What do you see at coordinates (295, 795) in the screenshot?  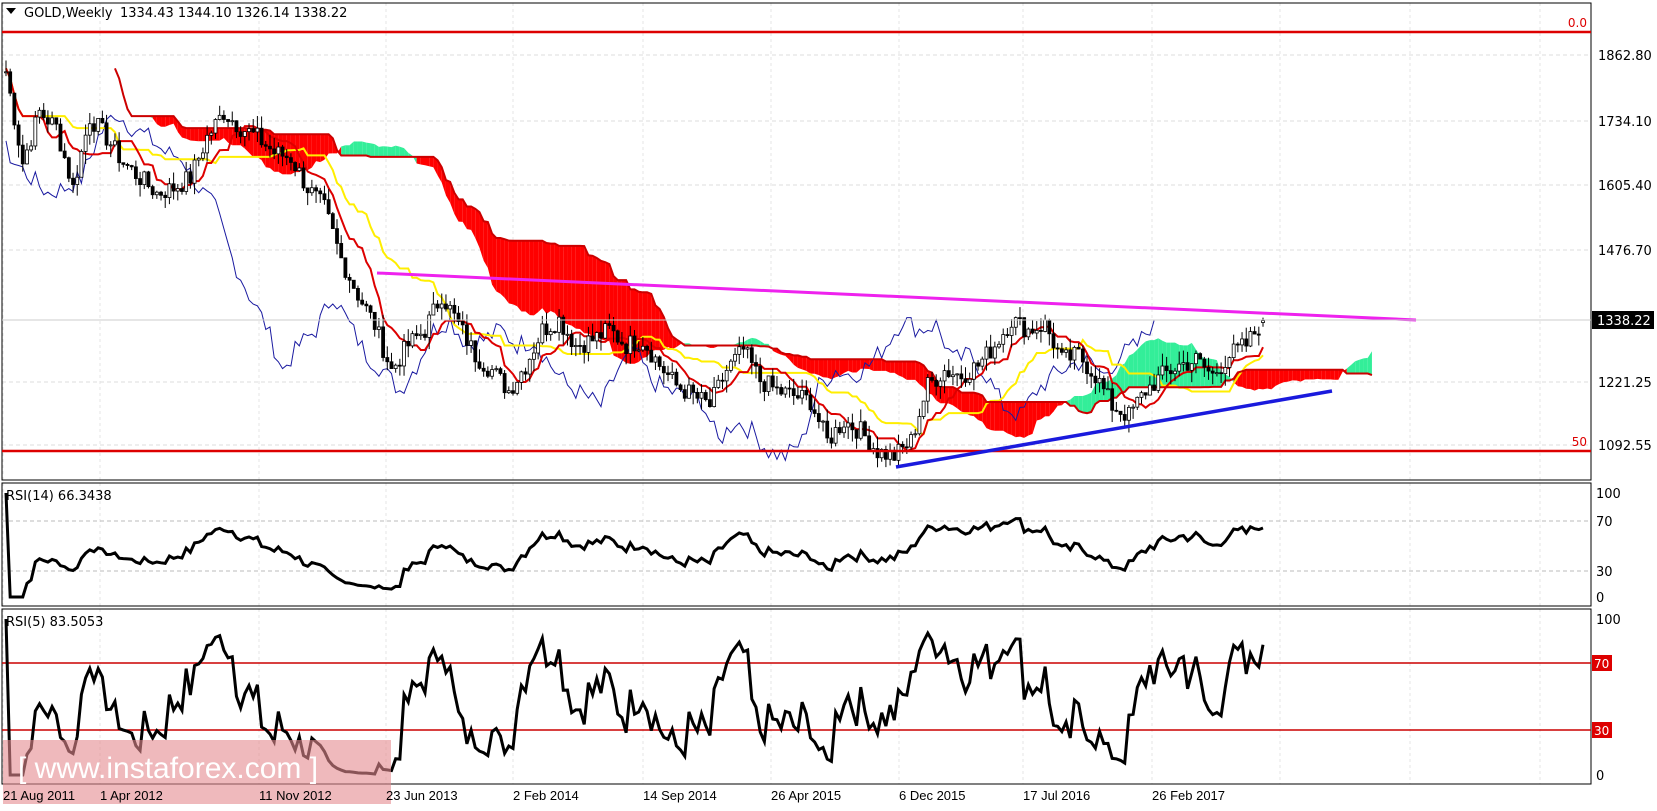 I see `x-tick: 11 Nov 2012` at bounding box center [295, 795].